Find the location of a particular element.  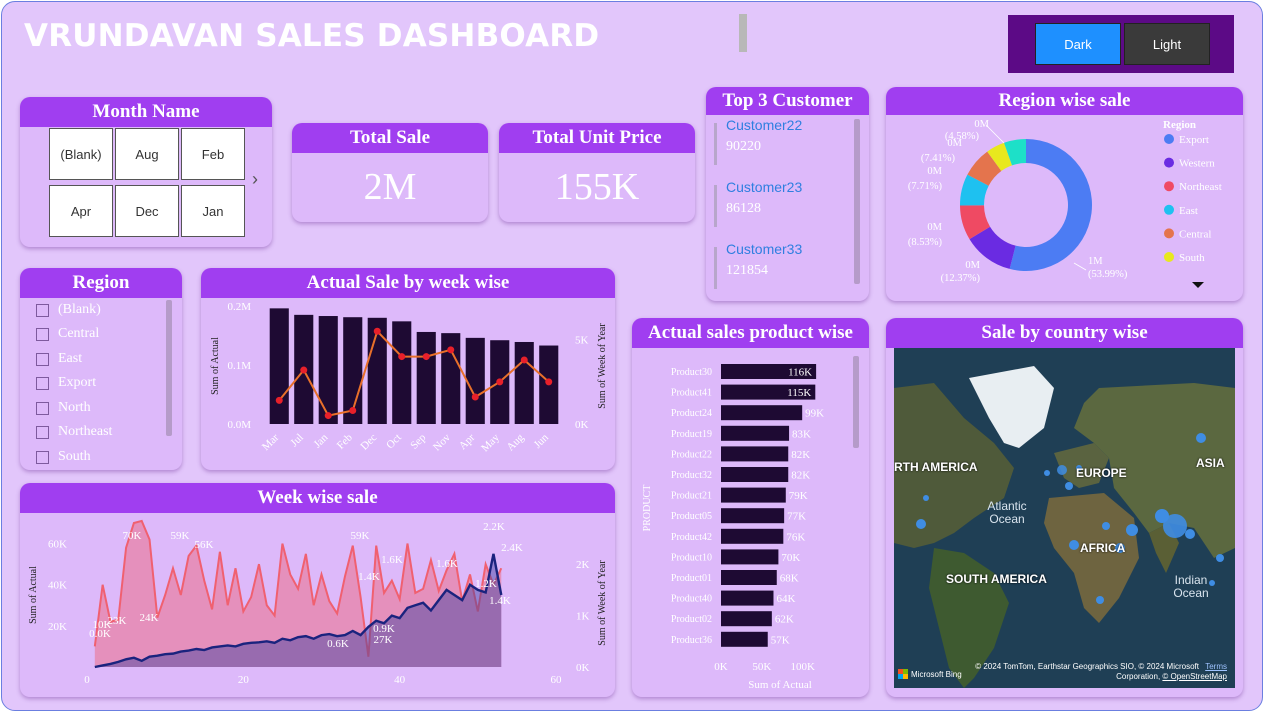

x-tick-label: Oct is located at coordinates (394, 442).